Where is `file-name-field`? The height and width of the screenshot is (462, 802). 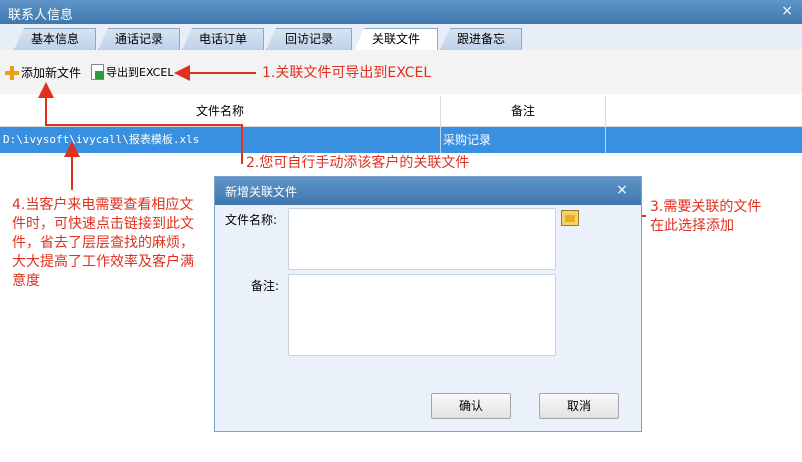 file-name-field is located at coordinates (422, 239).